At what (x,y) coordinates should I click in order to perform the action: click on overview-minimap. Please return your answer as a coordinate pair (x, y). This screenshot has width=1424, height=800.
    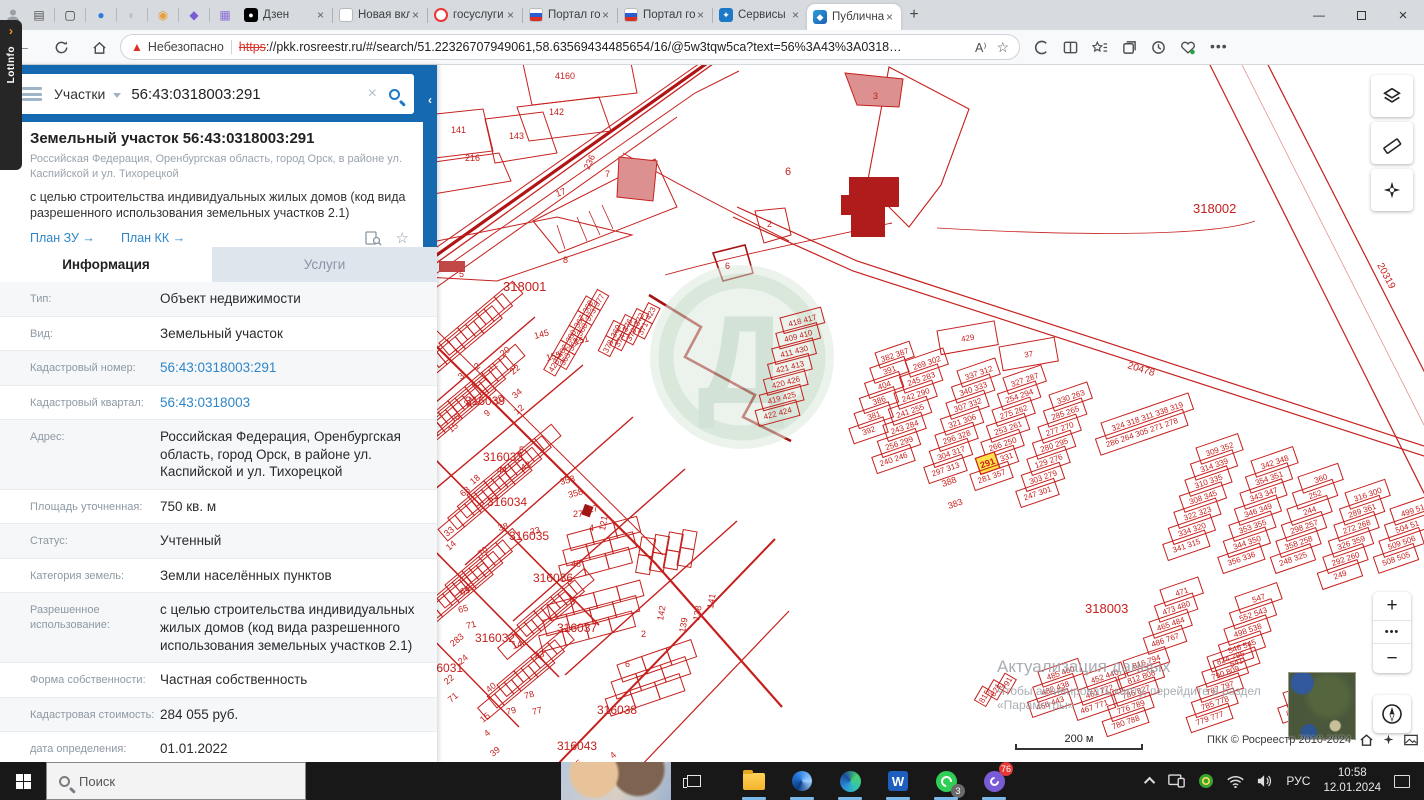
    Looking at the image, I should click on (1322, 706).